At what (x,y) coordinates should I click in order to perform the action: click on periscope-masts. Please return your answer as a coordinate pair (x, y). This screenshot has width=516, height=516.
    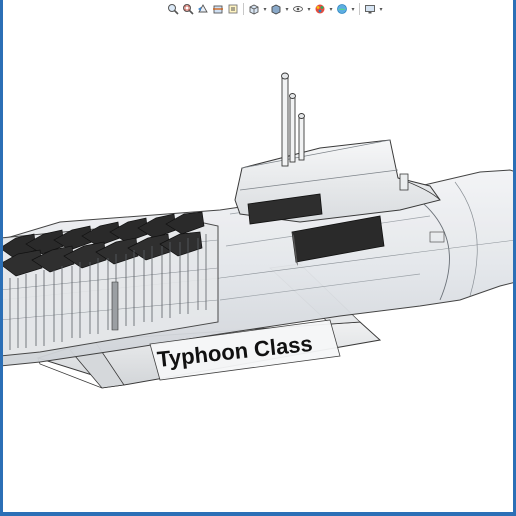
    Looking at the image, I should click on (293, 119).